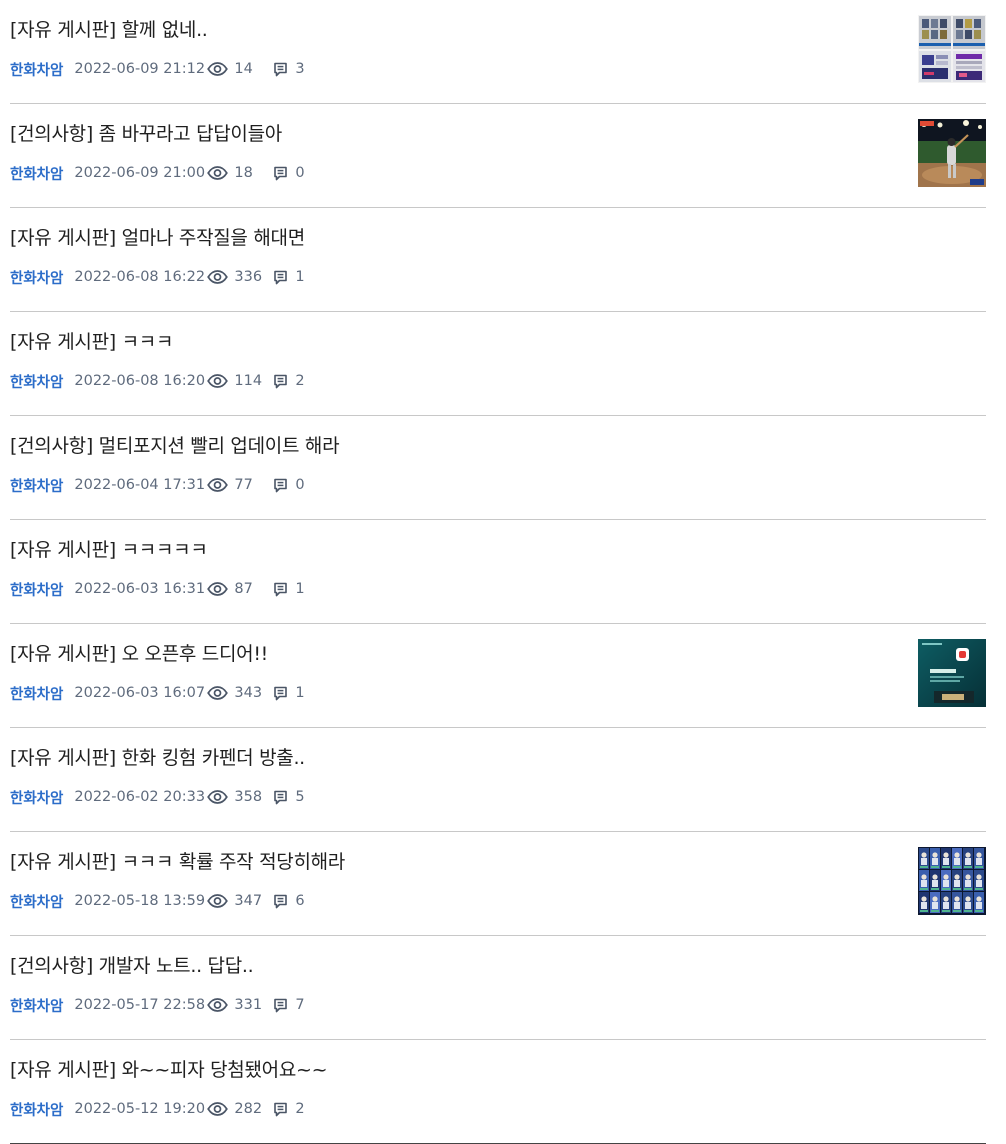 The height and width of the screenshot is (1144, 1006). What do you see at coordinates (175, 446) in the screenshot?
I see `post-title: [건의사항] 멀티포지션 빨리 업데이트 해라` at bounding box center [175, 446].